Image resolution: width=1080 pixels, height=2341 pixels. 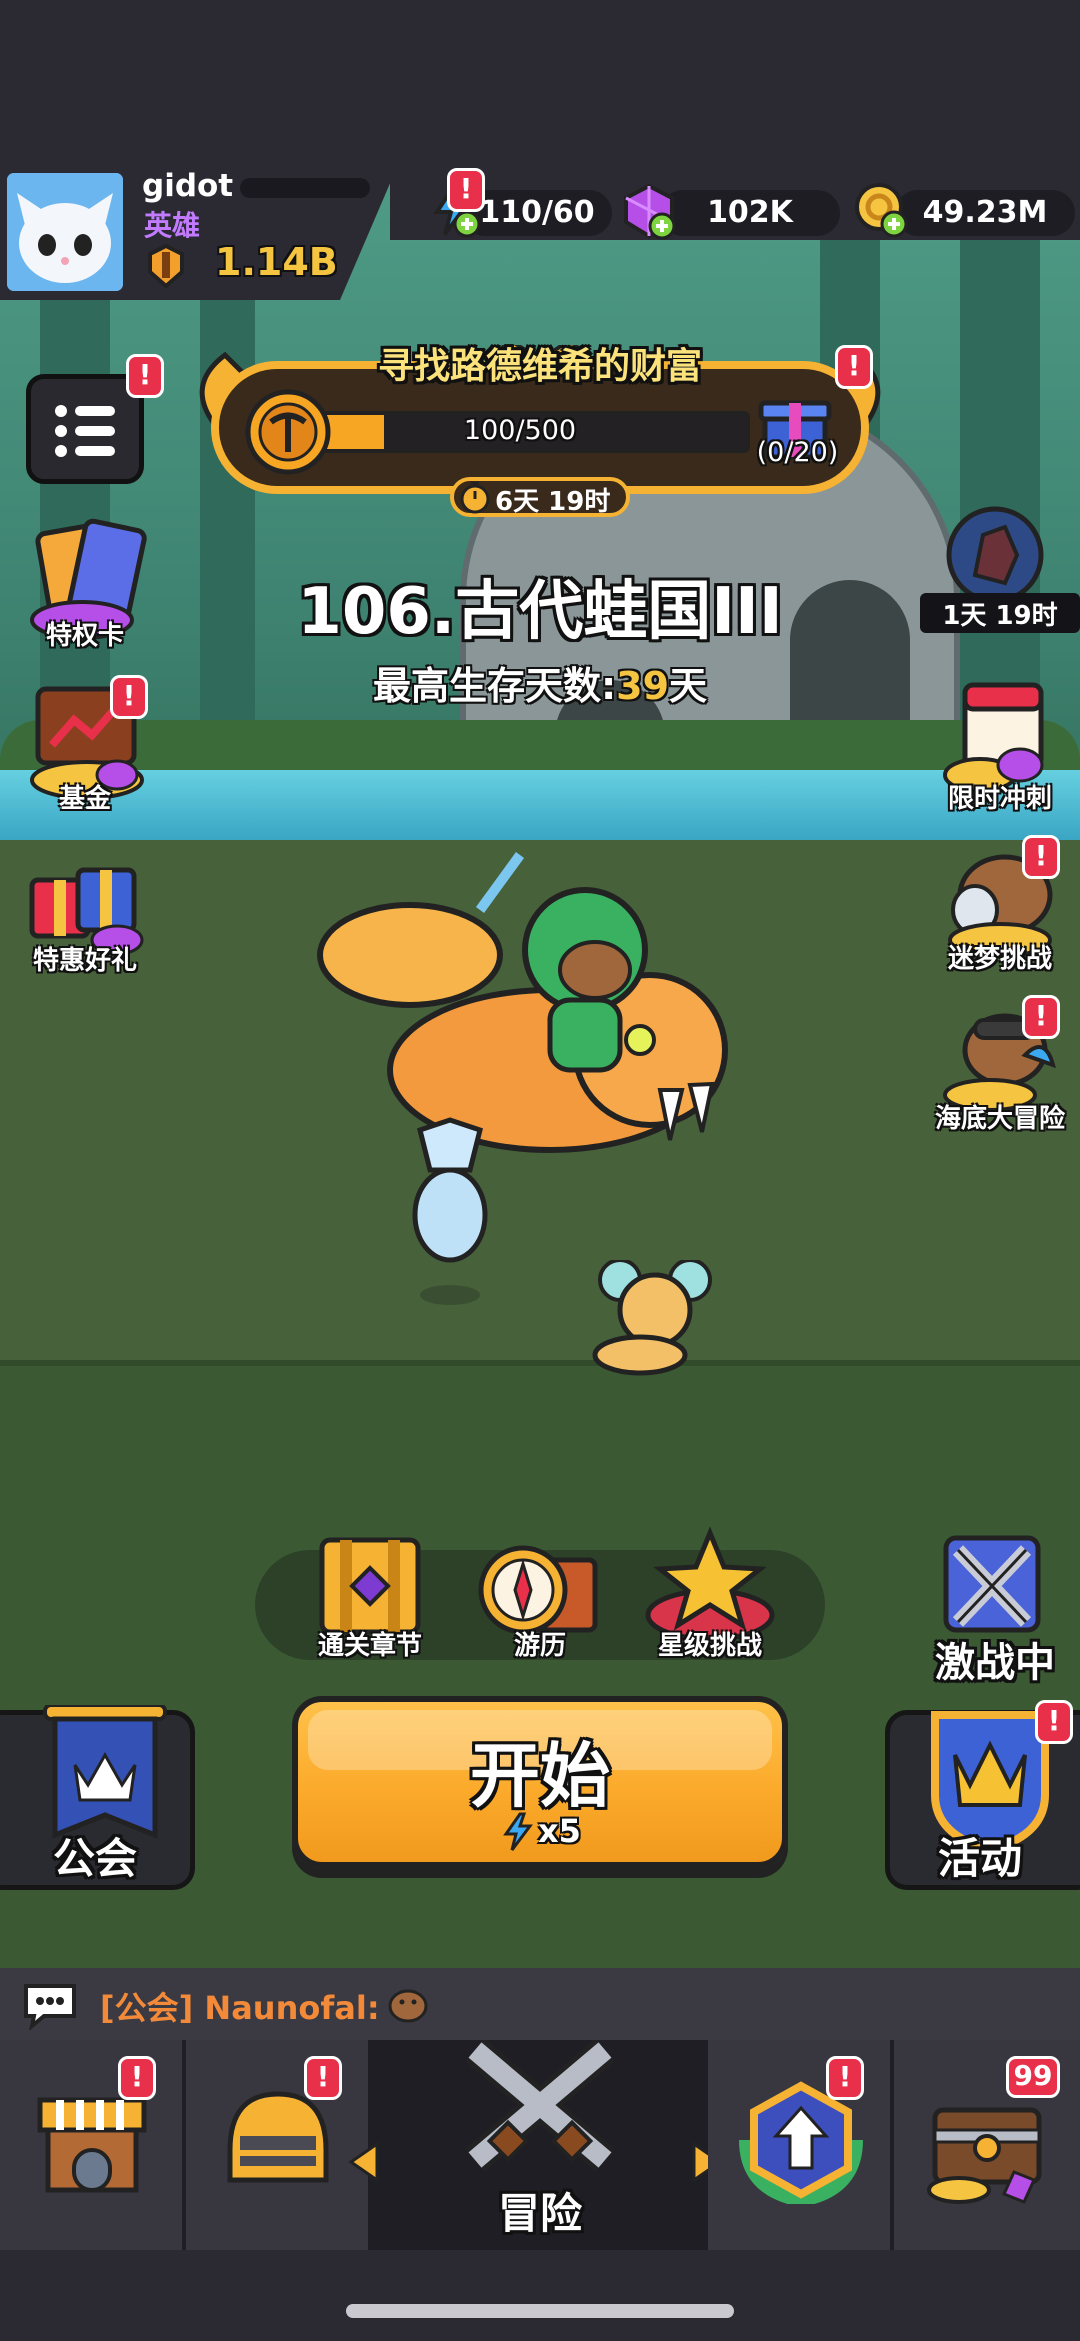 I want to click on dream-alert-badge: !, so click(x=1041, y=857).